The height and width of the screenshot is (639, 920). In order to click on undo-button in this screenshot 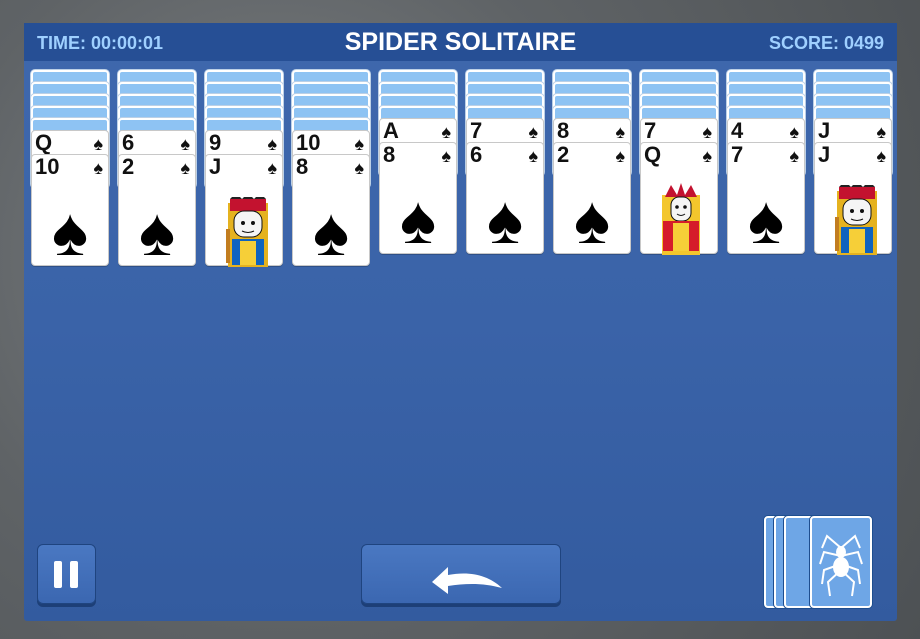, I will do `click(461, 574)`.